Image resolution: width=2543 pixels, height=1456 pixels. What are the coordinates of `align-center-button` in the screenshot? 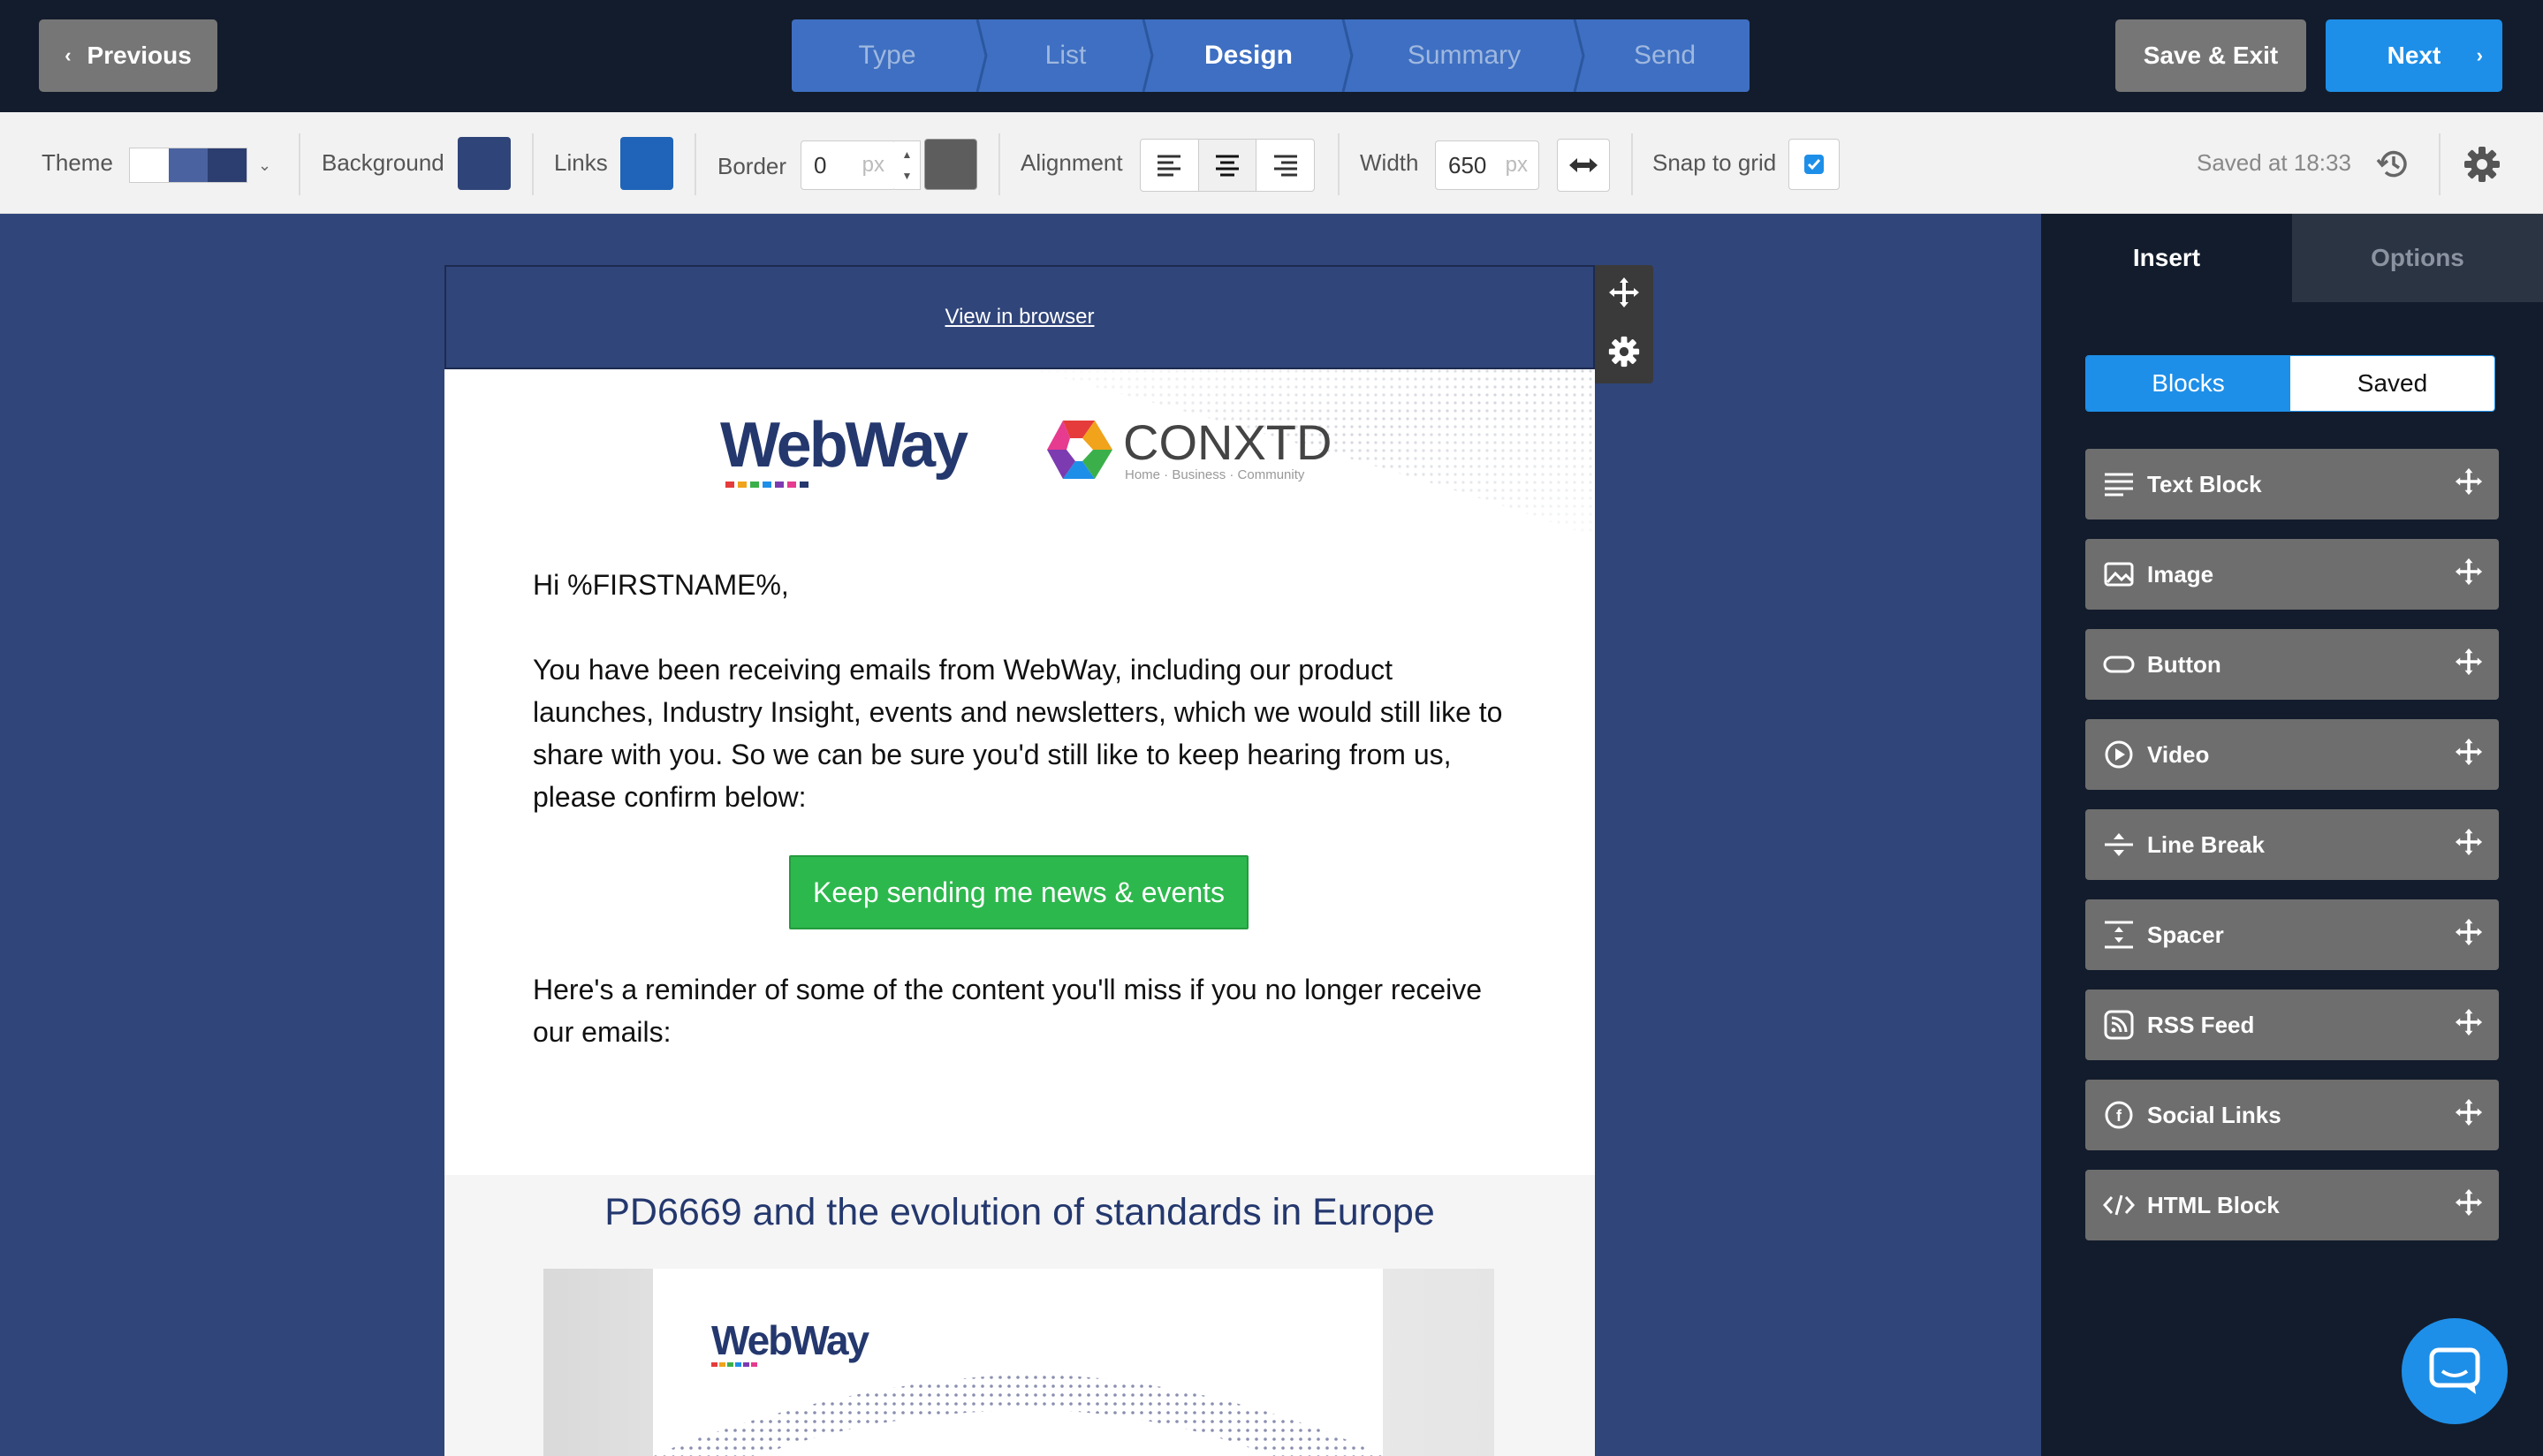 It's located at (1227, 165).